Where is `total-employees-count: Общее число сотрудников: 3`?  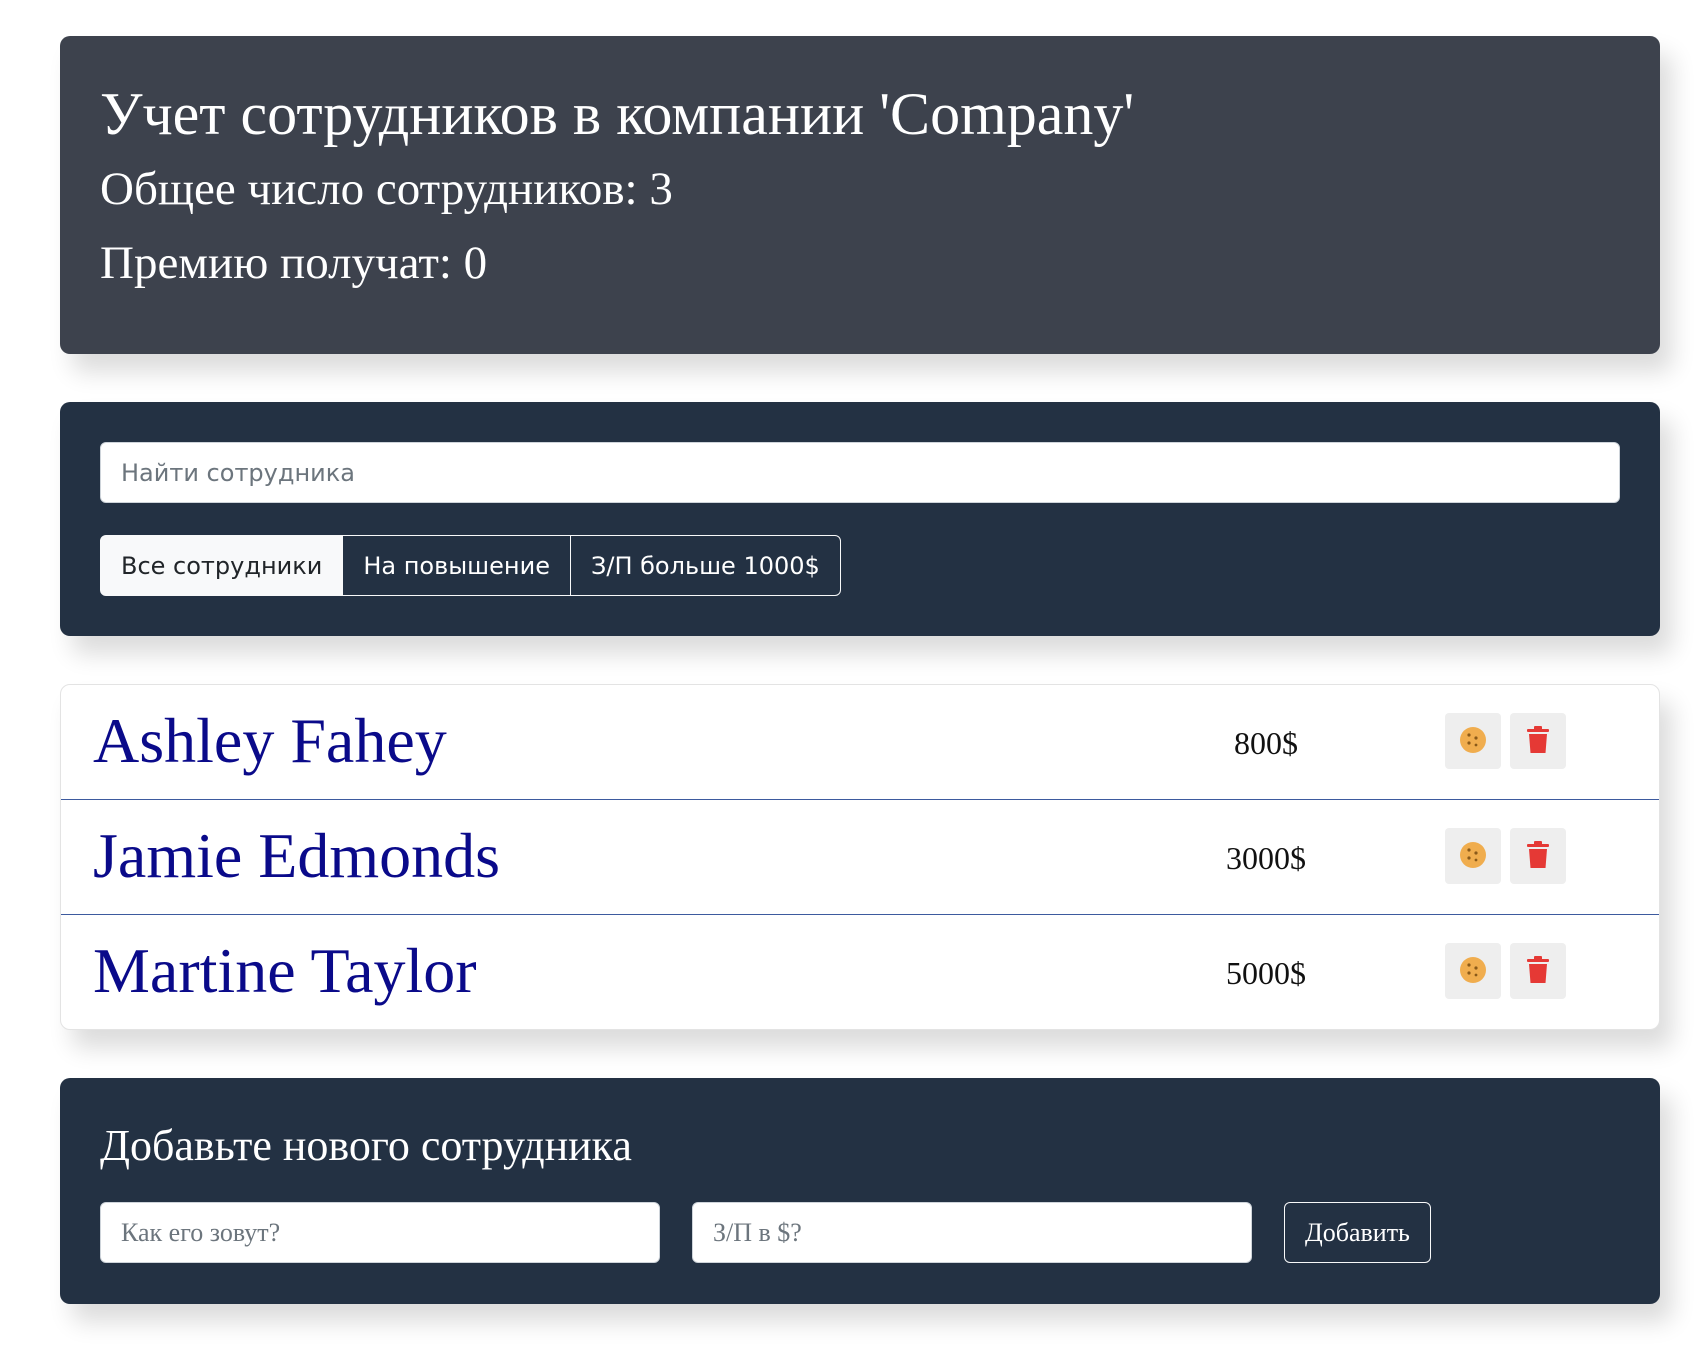
total-employees-count: Общее число сотрудников: 3 is located at coordinates (386, 189).